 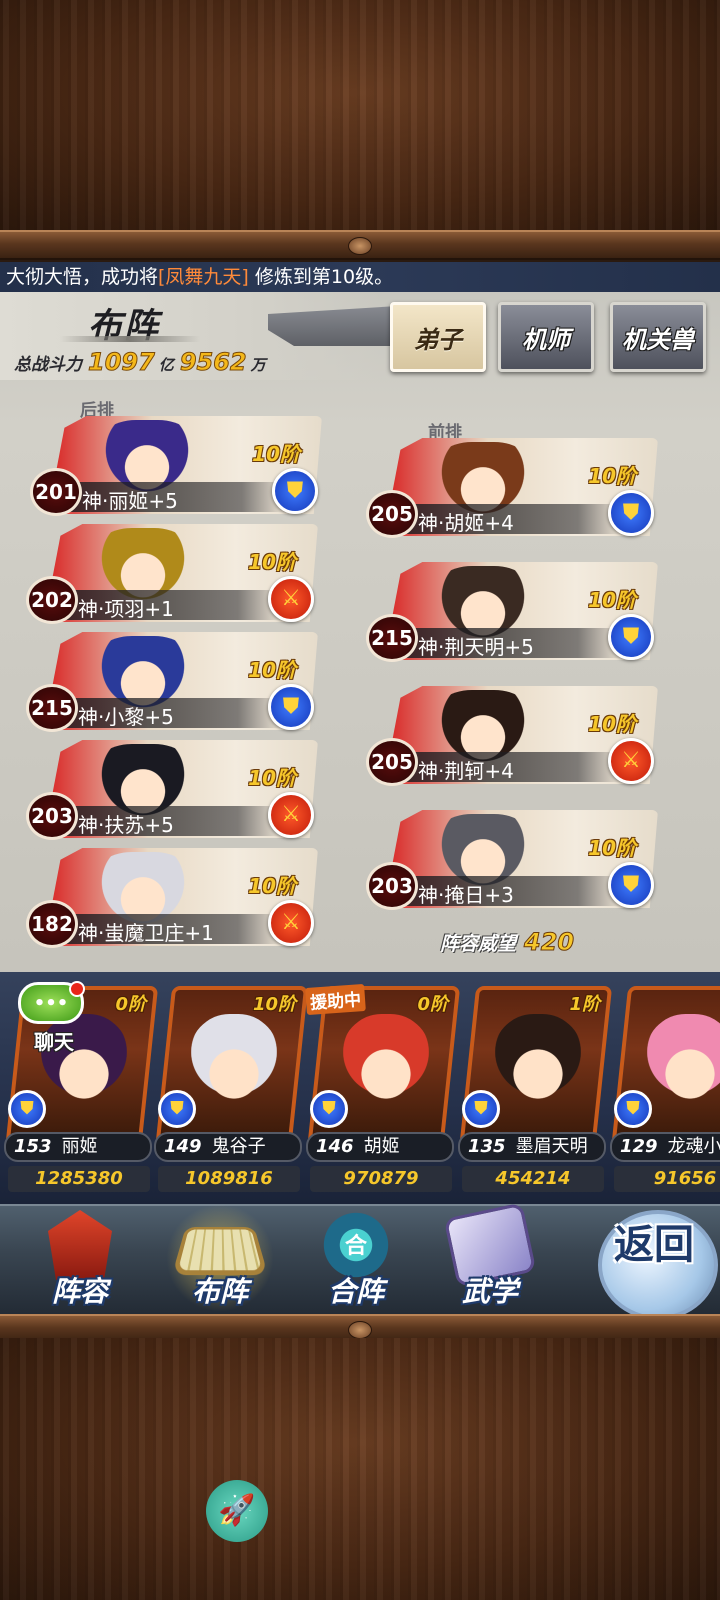 What do you see at coordinates (146, 933) in the screenshot?
I see `card-name: 神·蚩魔卫庄+1` at bounding box center [146, 933].